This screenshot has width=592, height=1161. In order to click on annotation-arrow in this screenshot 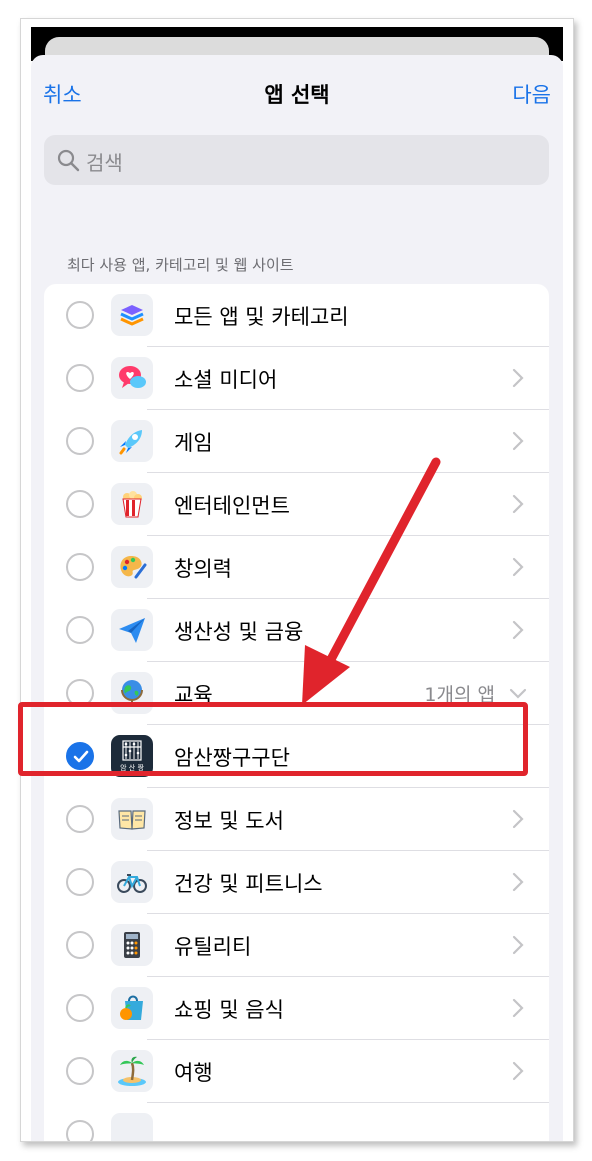, I will do `click(371, 581)`.